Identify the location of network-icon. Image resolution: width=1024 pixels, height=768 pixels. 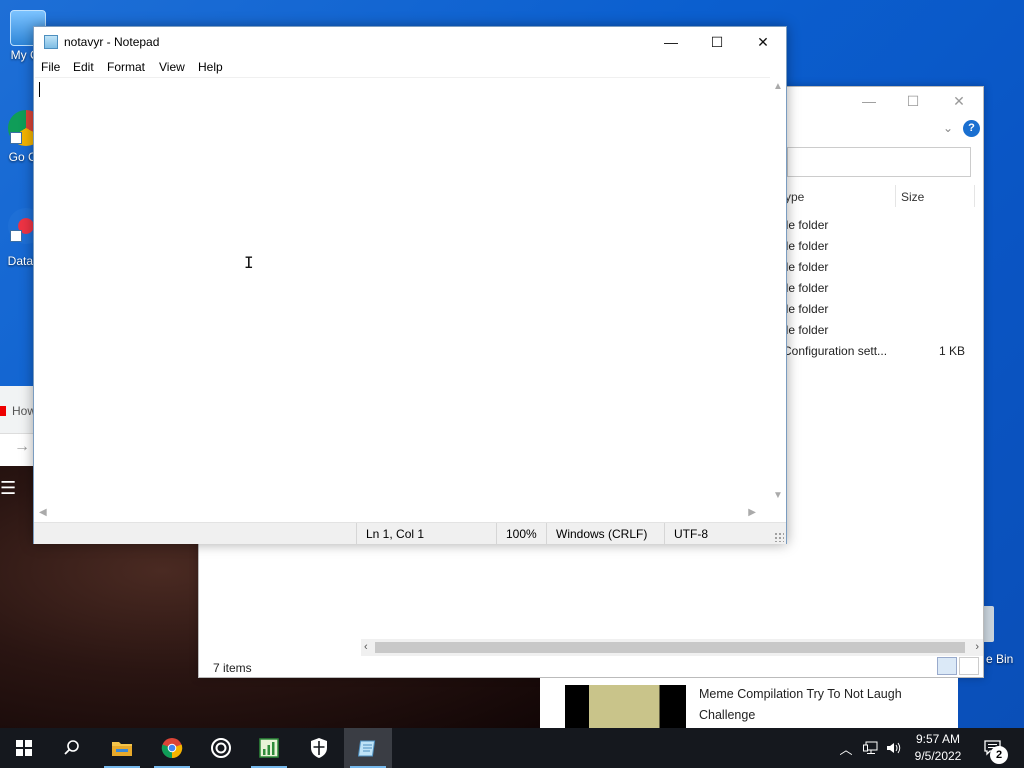
(871, 748).